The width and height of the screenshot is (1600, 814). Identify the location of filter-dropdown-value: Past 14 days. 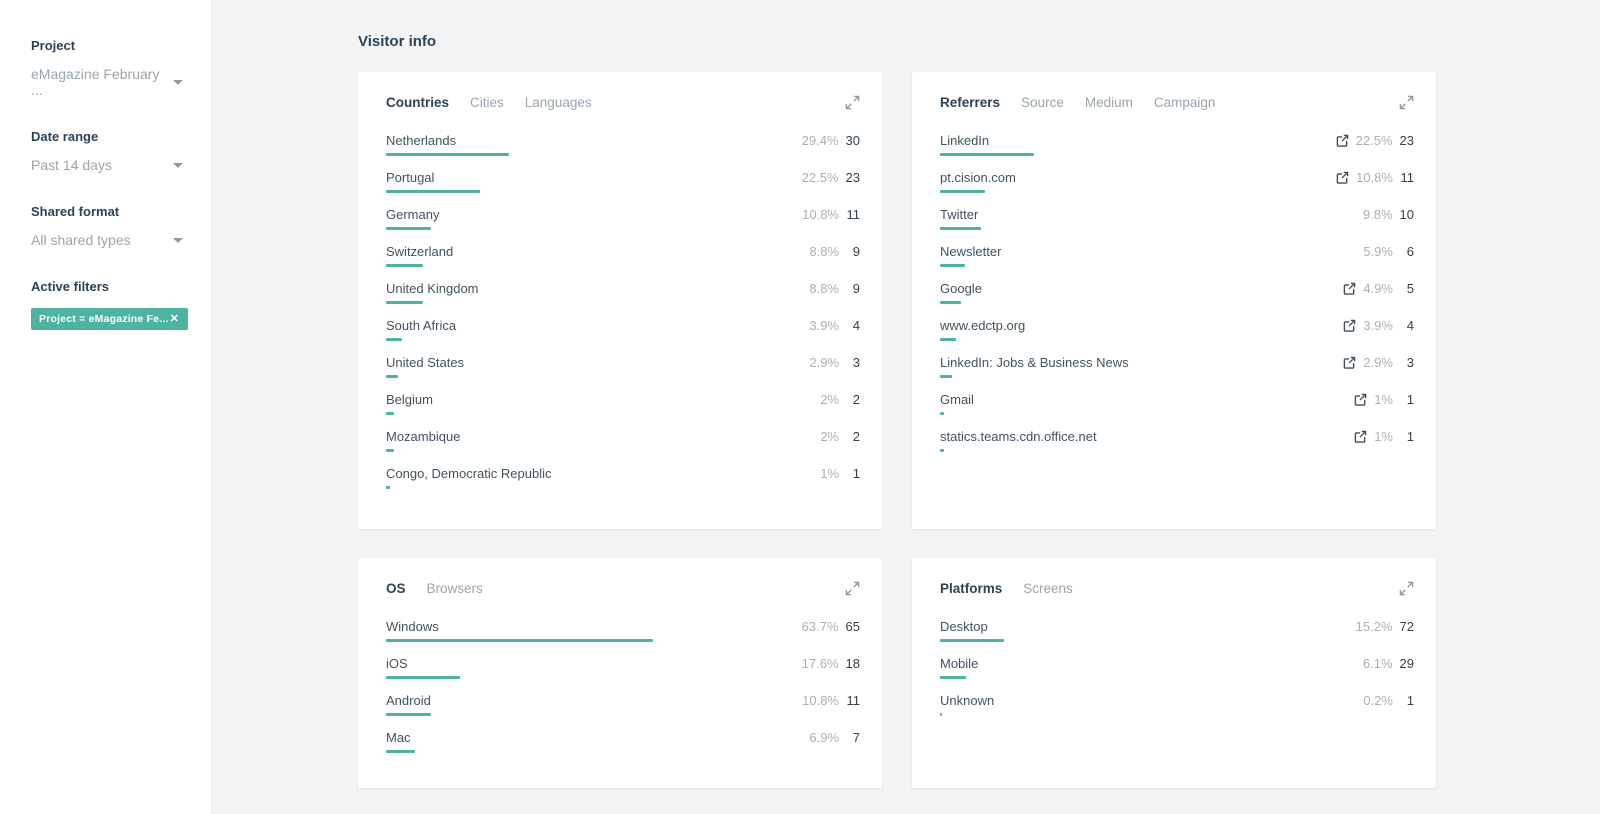
(71, 165).